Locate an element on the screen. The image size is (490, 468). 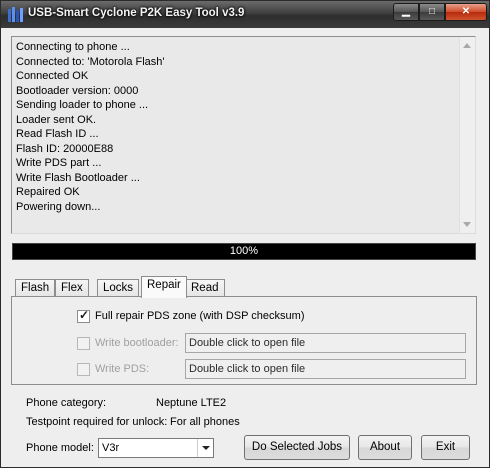
scroll-up-icon is located at coordinates (467, 45).